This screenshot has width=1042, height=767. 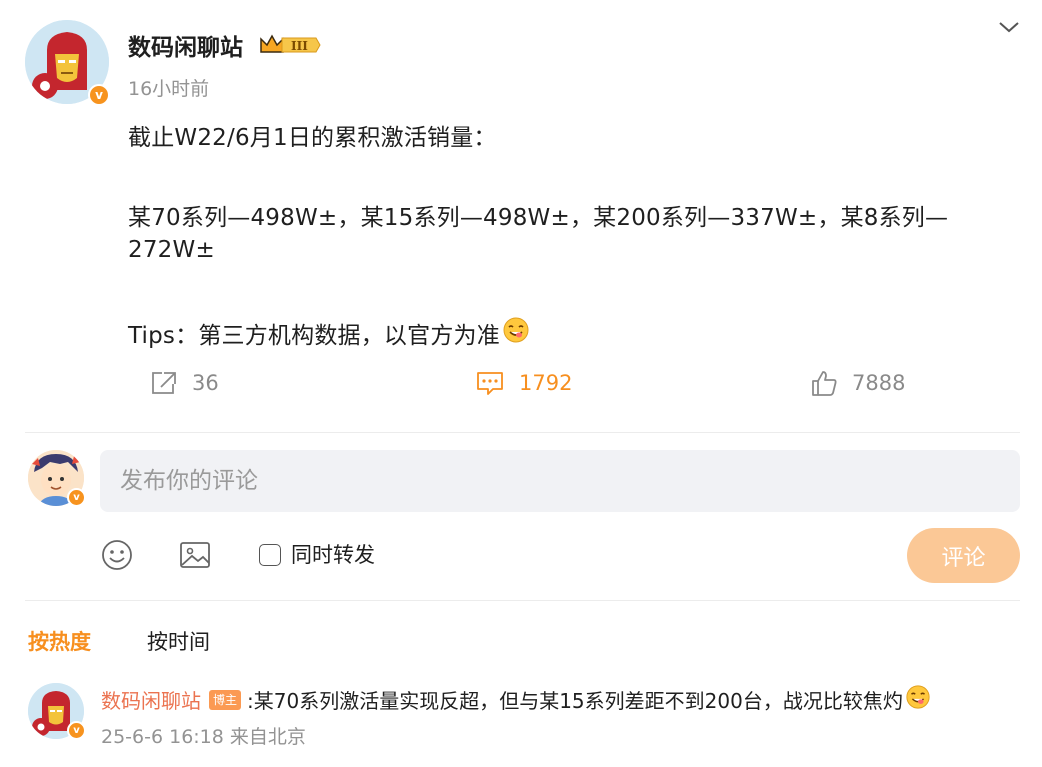 I want to click on like-count: 7888, so click(x=879, y=383).